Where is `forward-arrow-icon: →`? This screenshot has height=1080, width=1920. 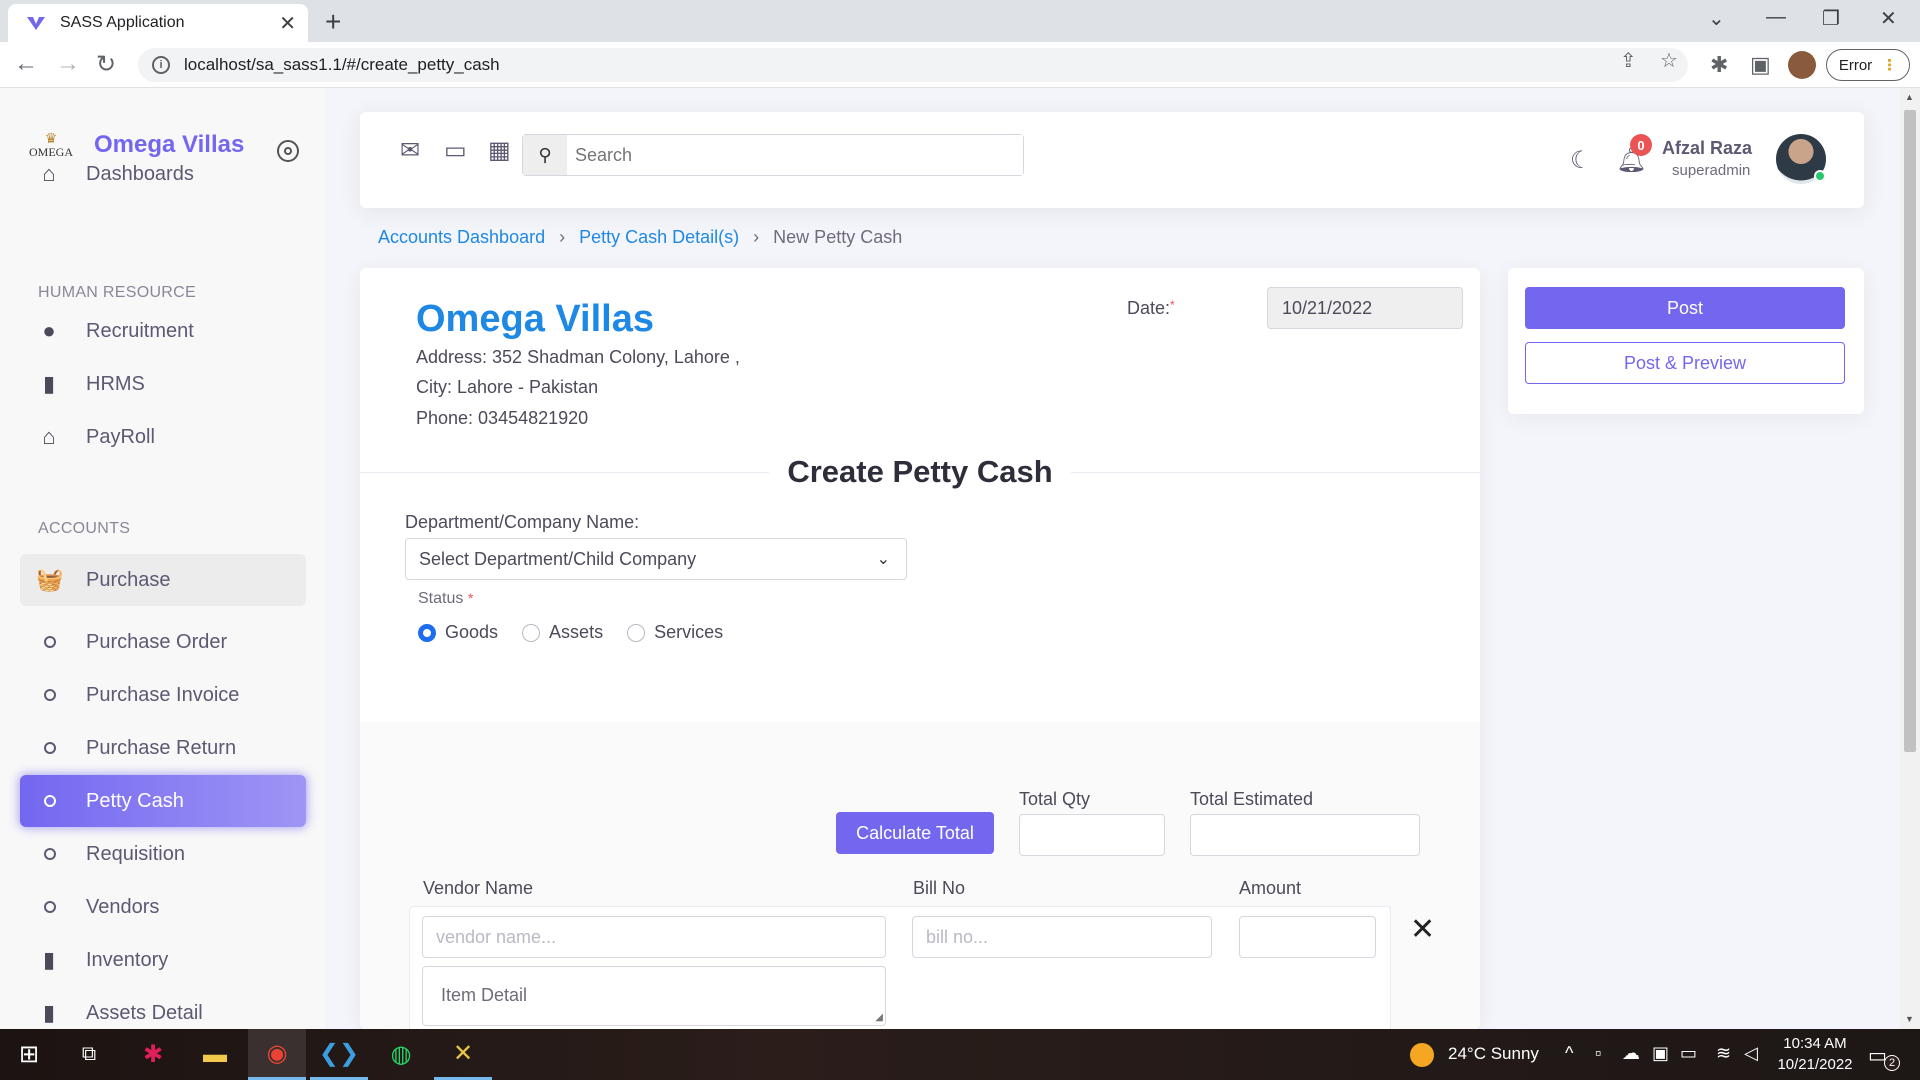 forward-arrow-icon: → is located at coordinates (68, 64).